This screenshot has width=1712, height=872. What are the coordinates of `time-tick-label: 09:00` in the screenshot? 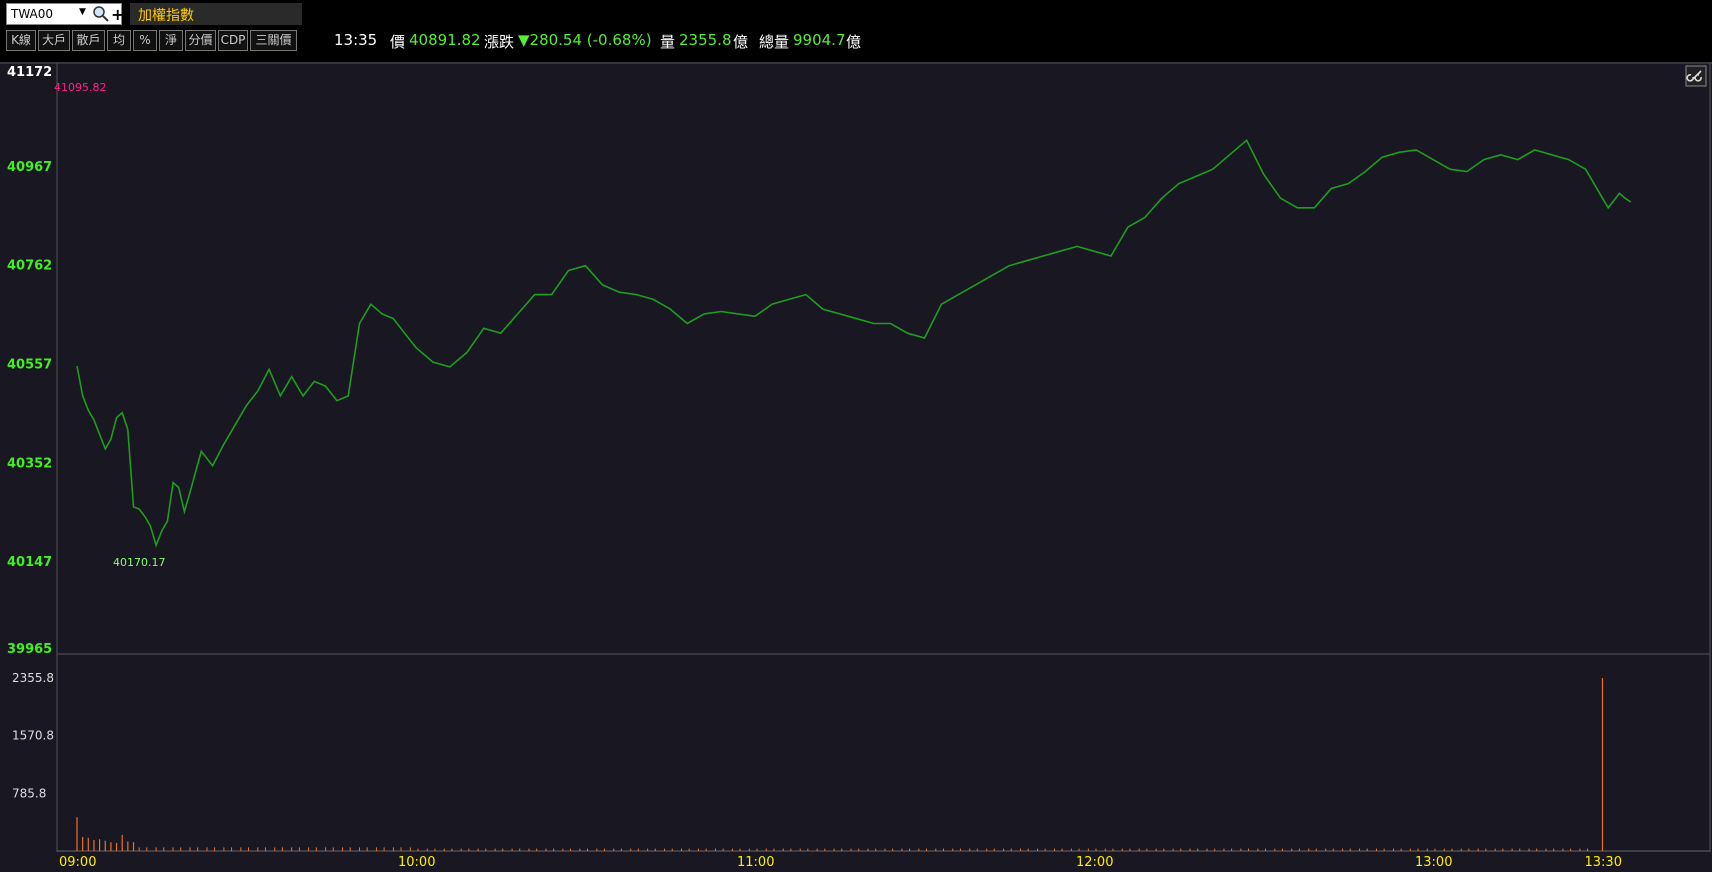 It's located at (77, 862).